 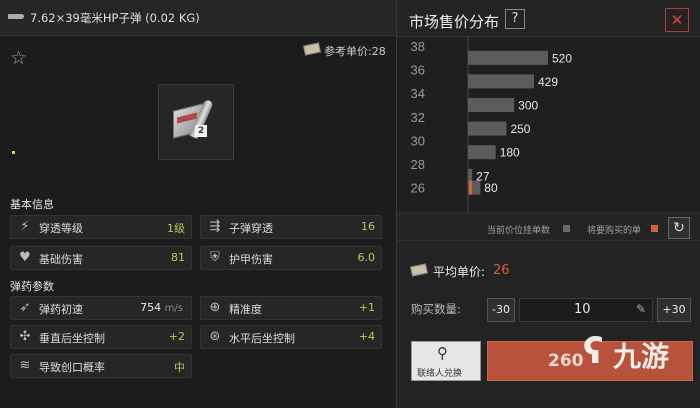 What do you see at coordinates (16, 16) in the screenshot?
I see `ammo-icon` at bounding box center [16, 16].